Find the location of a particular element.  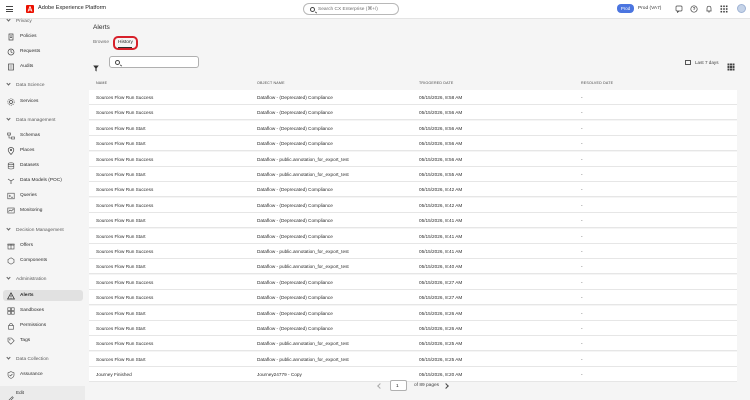

policies-icon is located at coordinates (11, 37).